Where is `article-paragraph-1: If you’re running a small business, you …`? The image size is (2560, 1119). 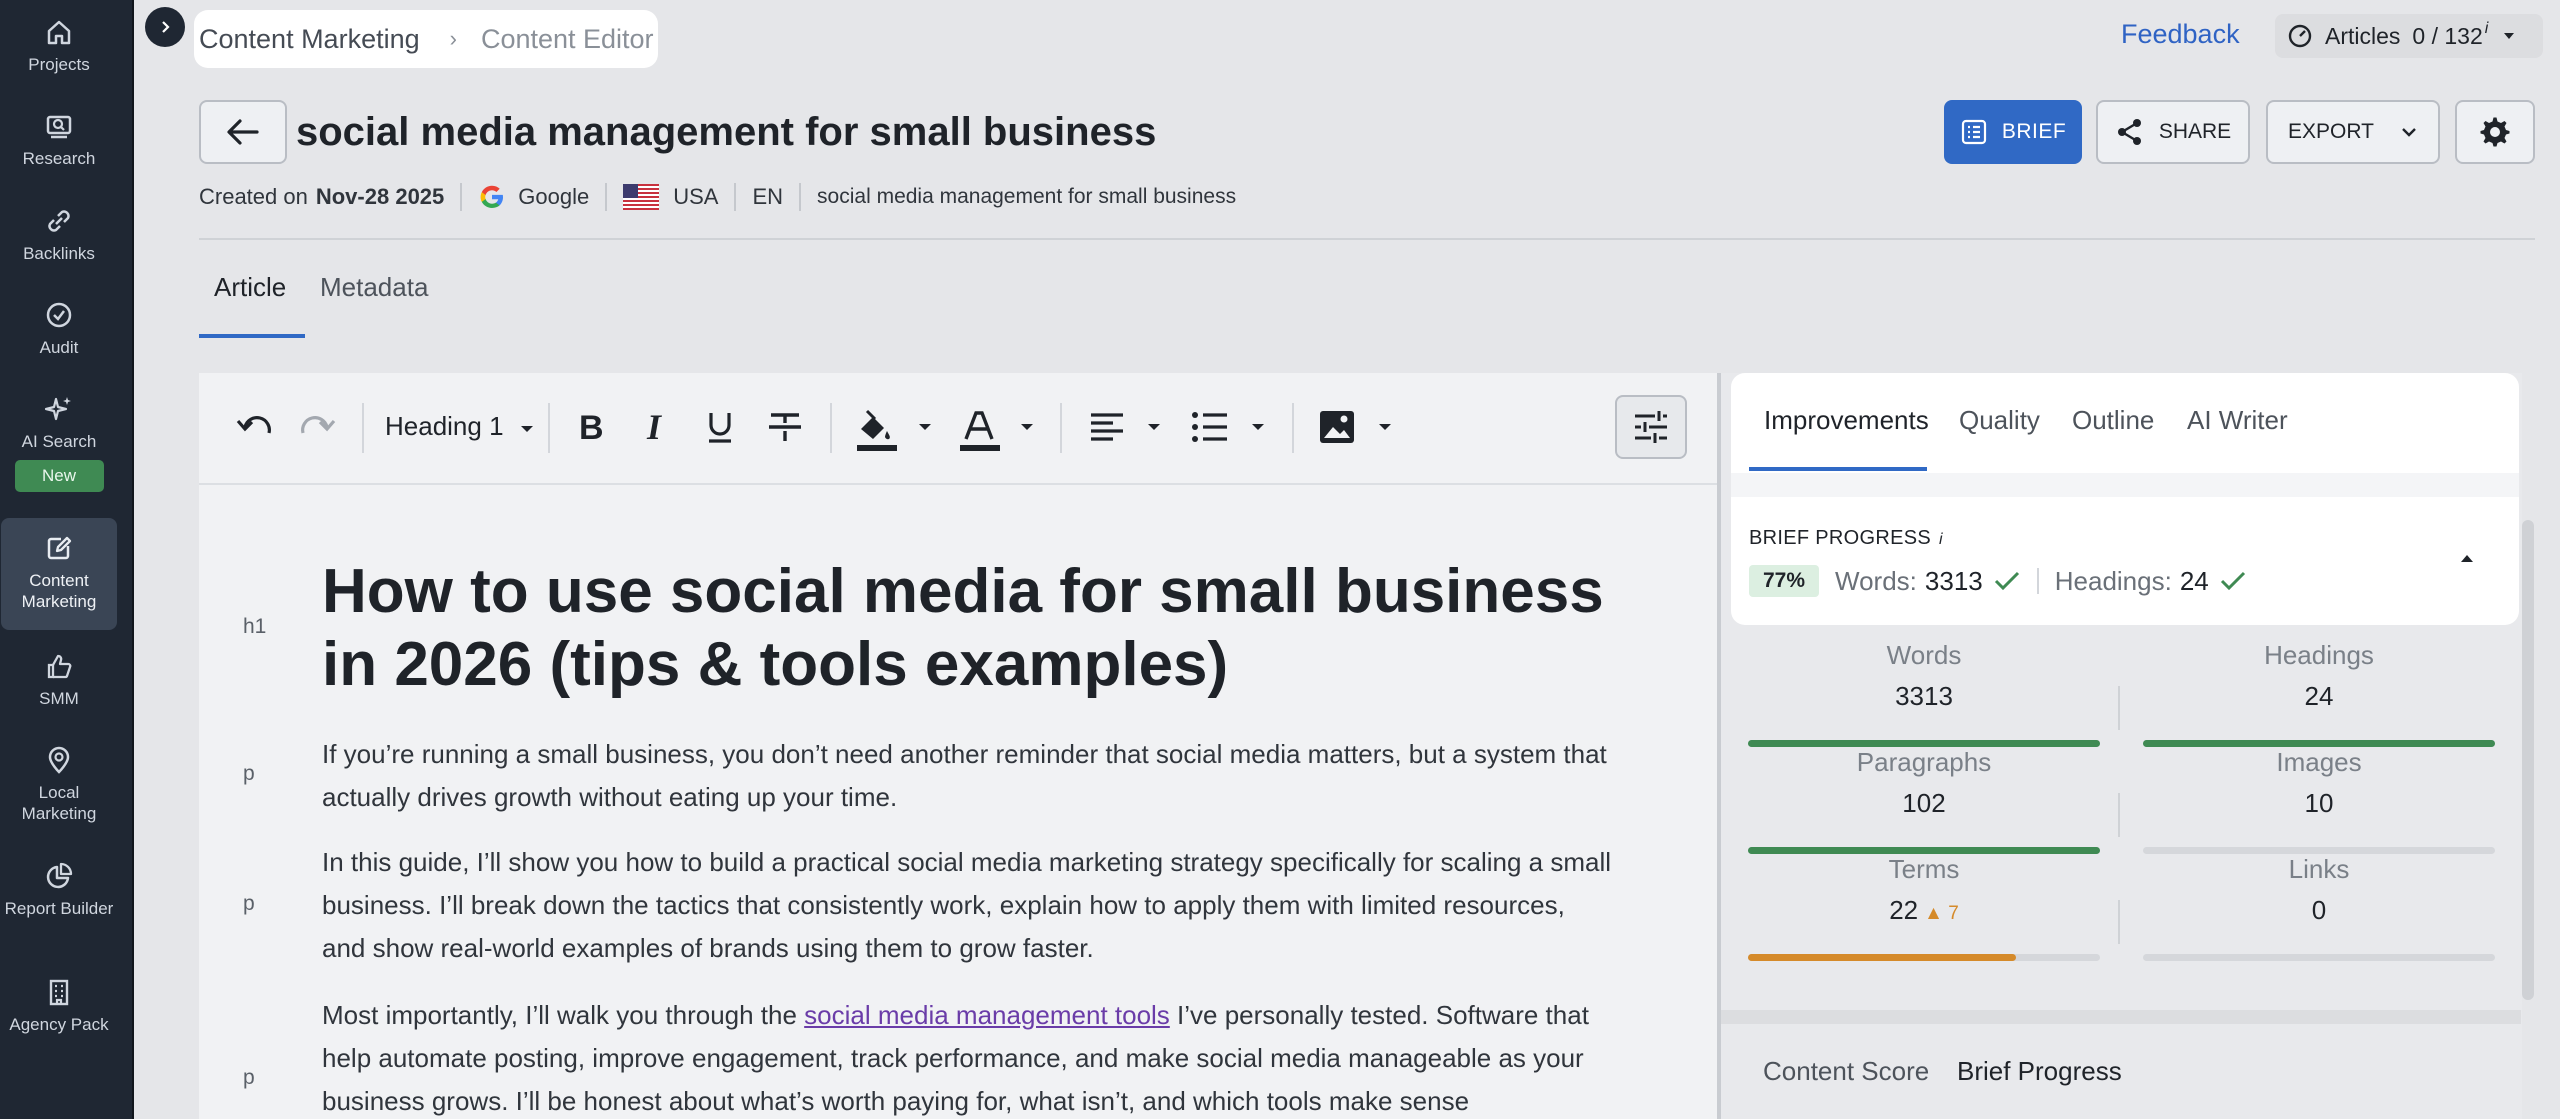
article-paragraph-1: If you’re running a small business, you … is located at coordinates (967, 776).